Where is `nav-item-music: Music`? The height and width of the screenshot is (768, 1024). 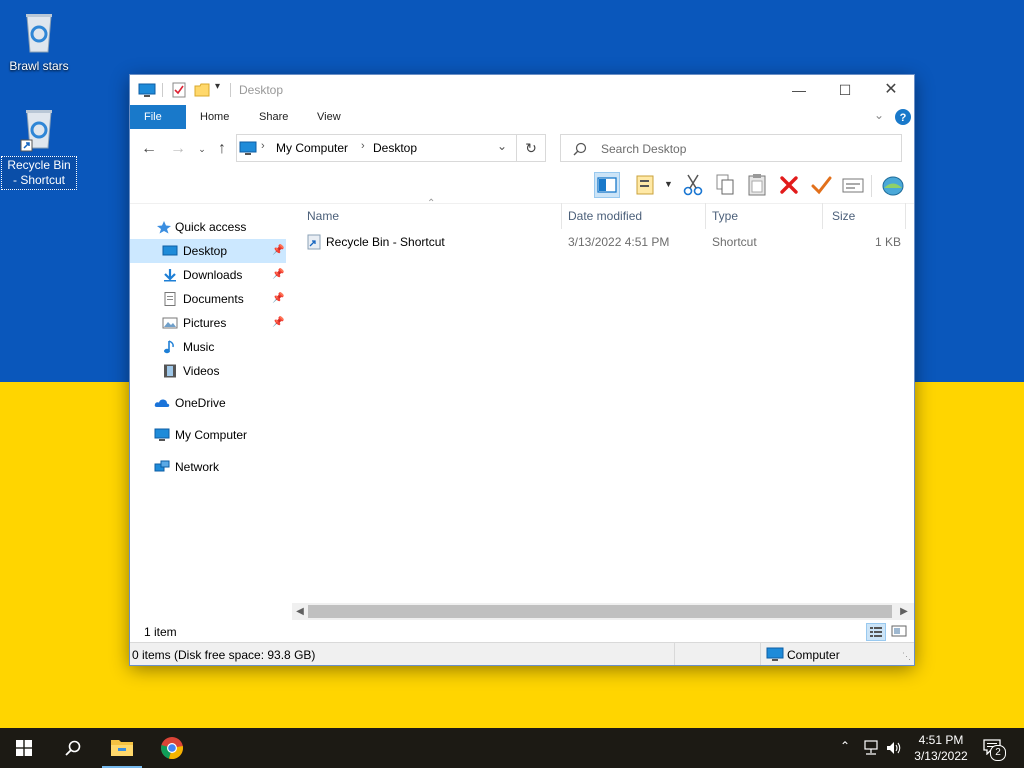
nav-item-music: Music is located at coordinates (208, 347).